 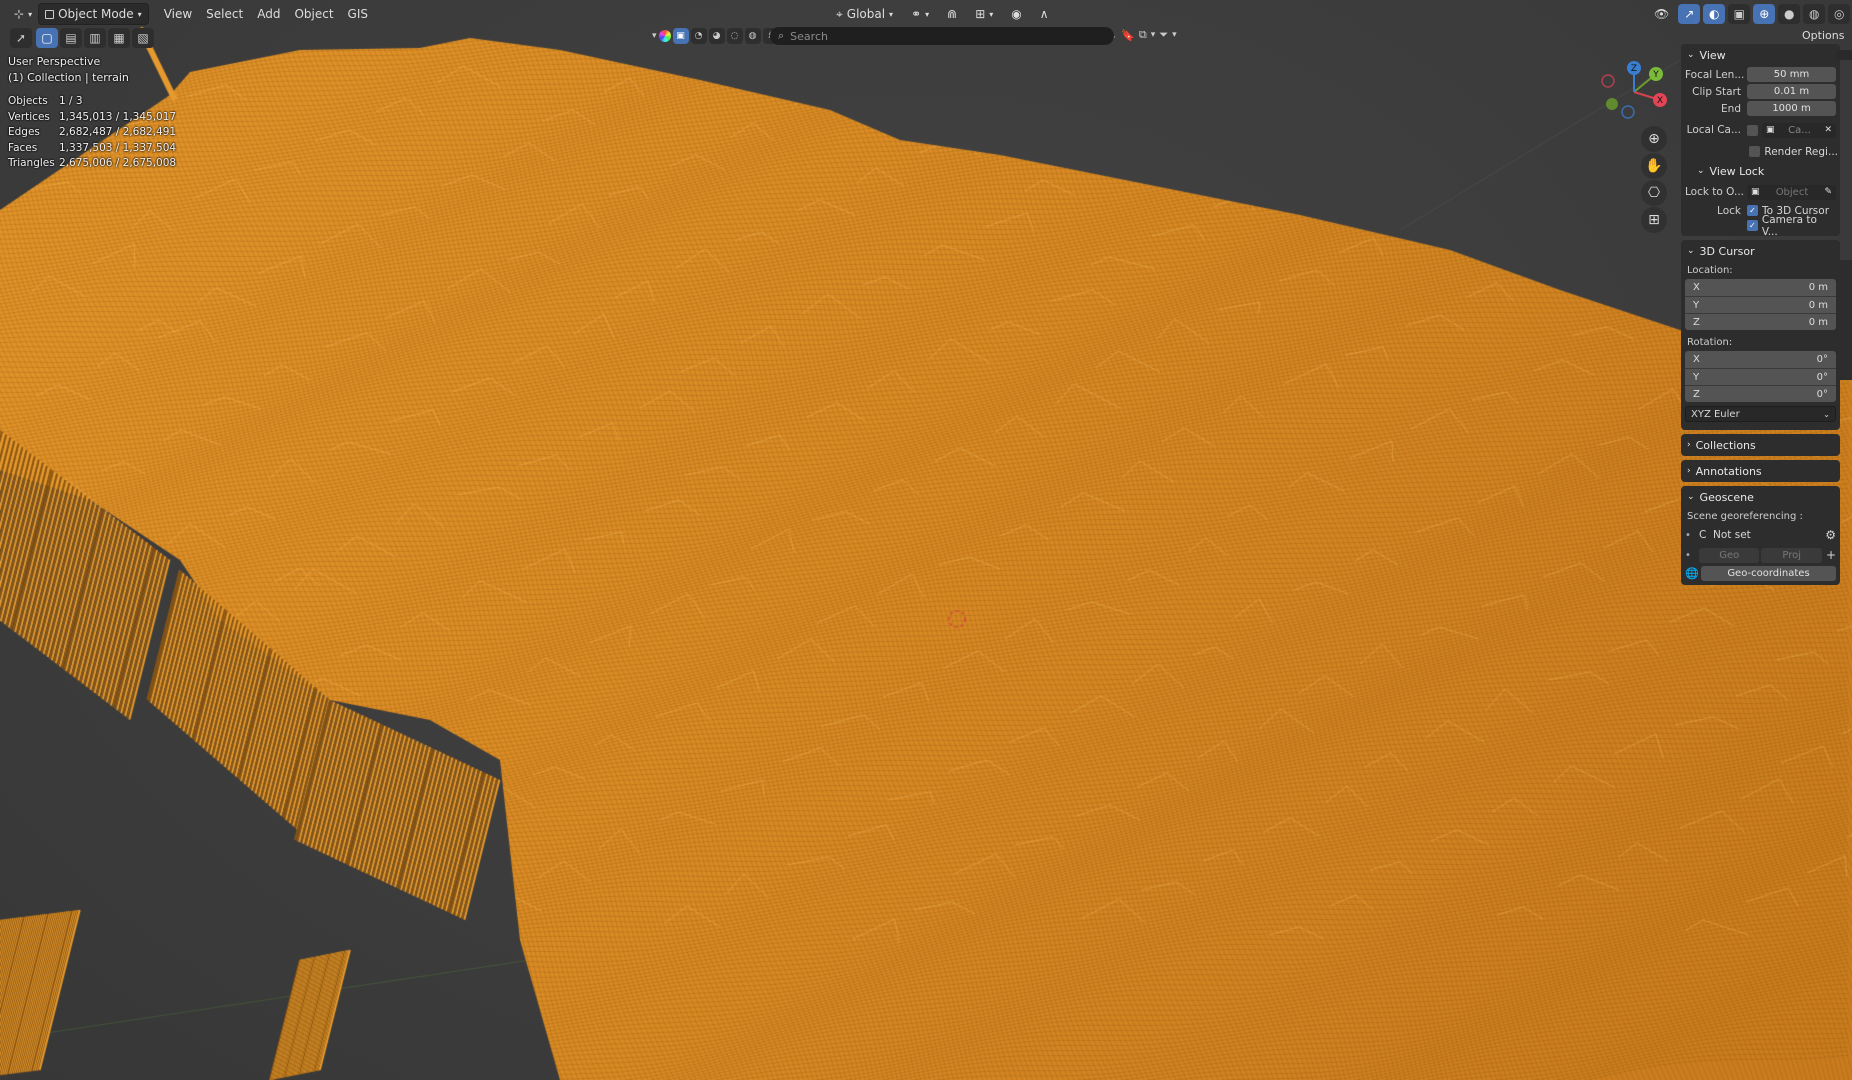 What do you see at coordinates (1689, 14) in the screenshot?
I see `gizmo-toggle: ↗` at bounding box center [1689, 14].